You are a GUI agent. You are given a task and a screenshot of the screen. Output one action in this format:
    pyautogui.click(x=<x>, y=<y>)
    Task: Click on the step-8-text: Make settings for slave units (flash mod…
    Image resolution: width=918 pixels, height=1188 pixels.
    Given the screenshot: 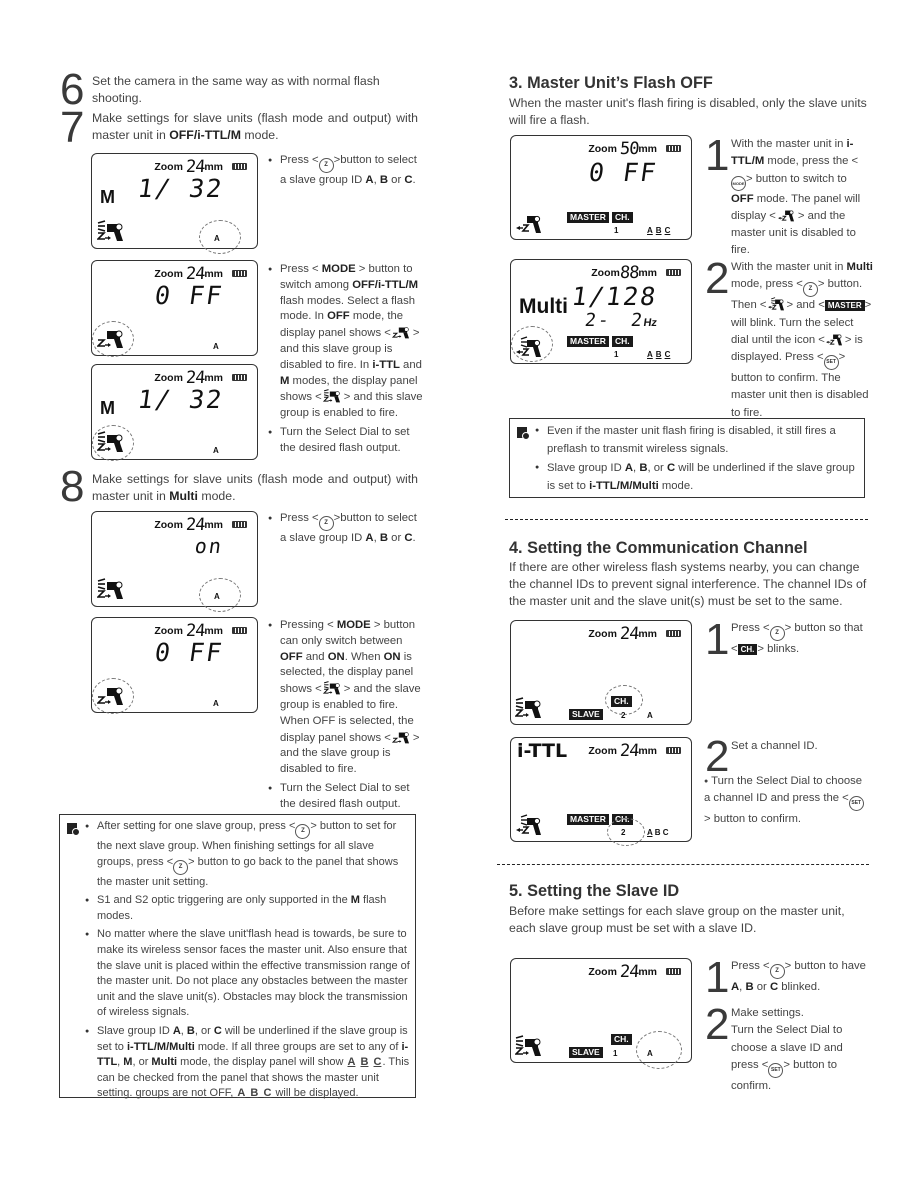 What is the action you would take?
    pyautogui.click(x=255, y=487)
    